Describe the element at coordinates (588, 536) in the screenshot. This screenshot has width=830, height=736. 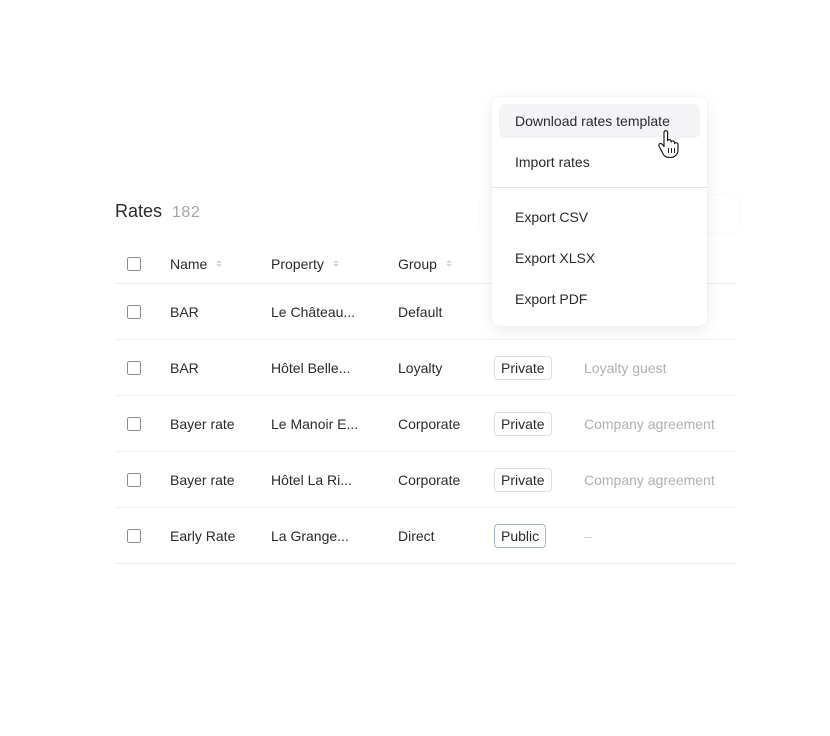
I see `rate-description: –` at that location.